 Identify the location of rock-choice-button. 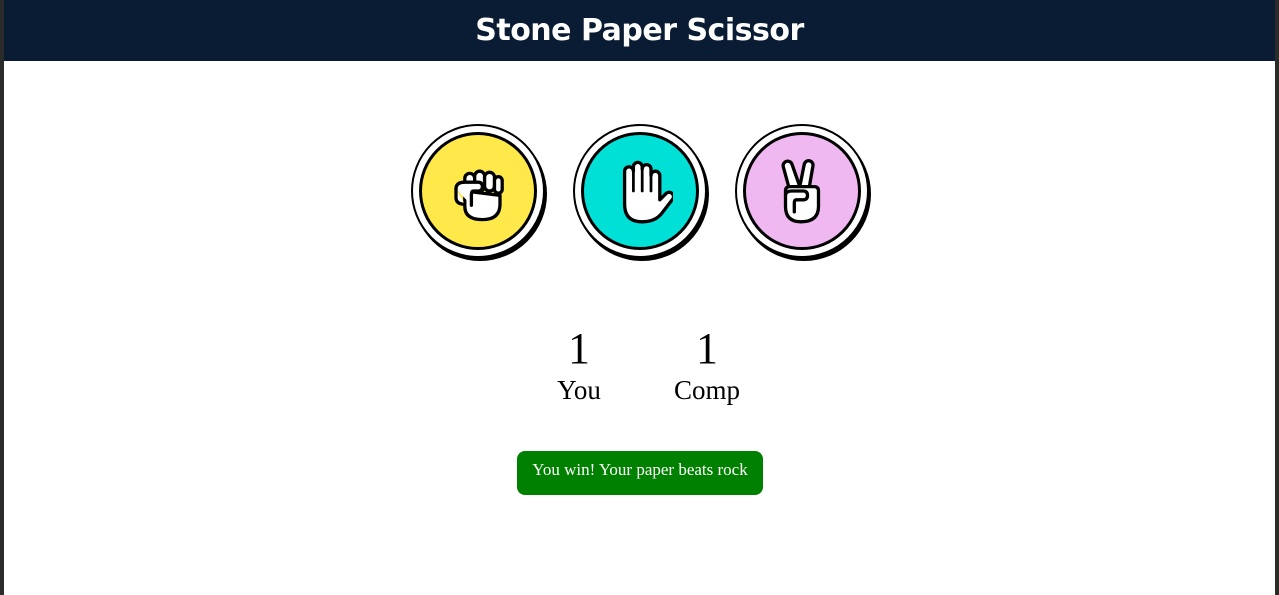
(478, 191).